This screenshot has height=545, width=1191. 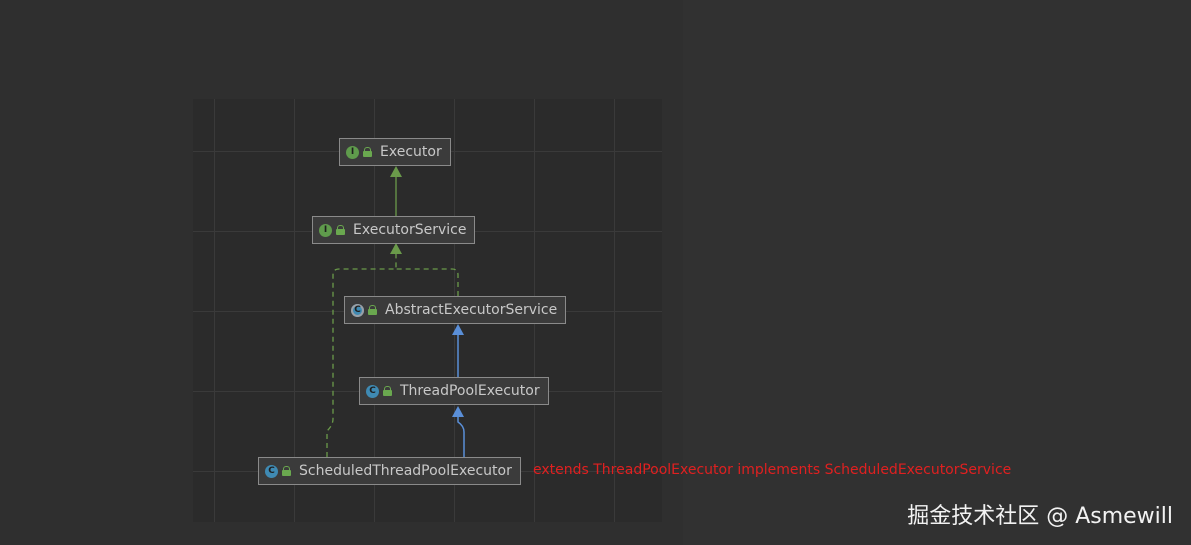 I want to click on node-executor: I Executor, so click(x=395, y=152).